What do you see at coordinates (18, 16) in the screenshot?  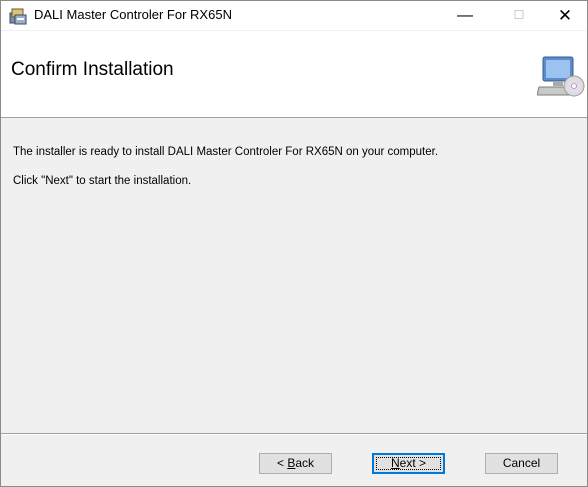 I see `installer-app-icon` at bounding box center [18, 16].